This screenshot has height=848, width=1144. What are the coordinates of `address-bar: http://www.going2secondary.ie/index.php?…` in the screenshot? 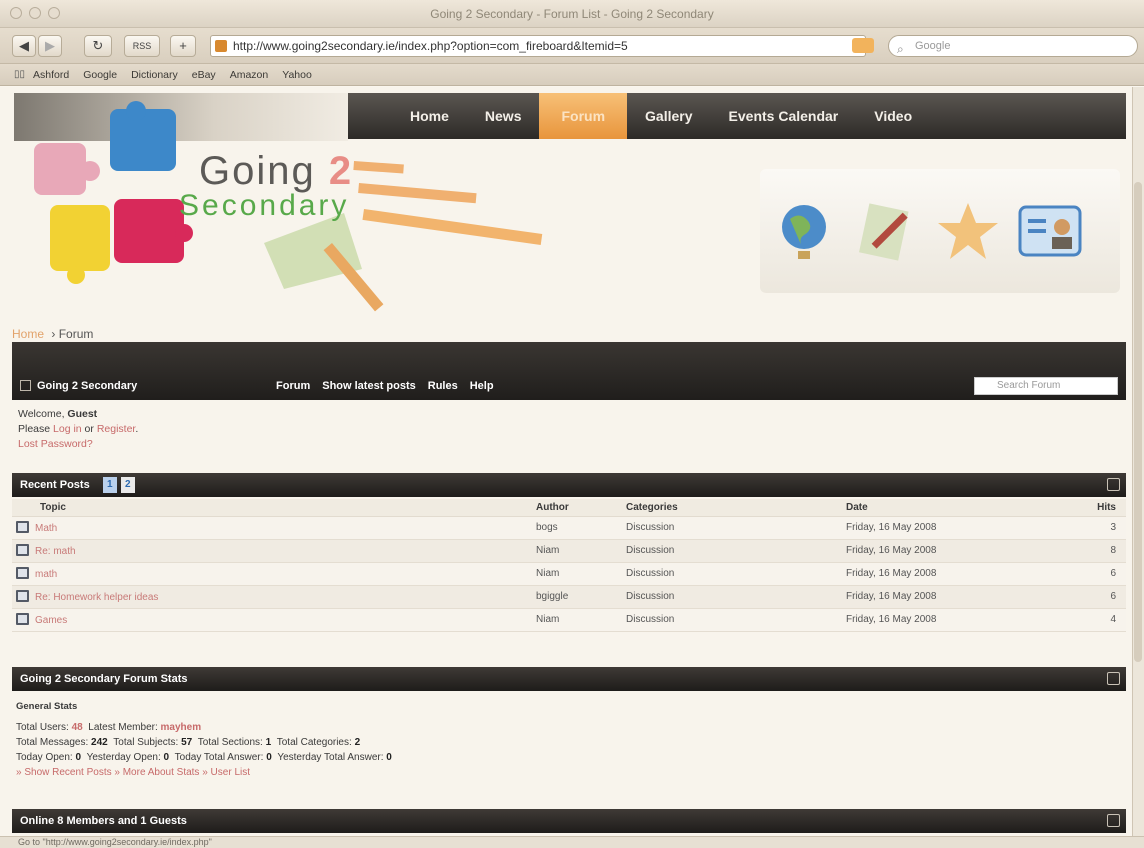 It's located at (538, 46).